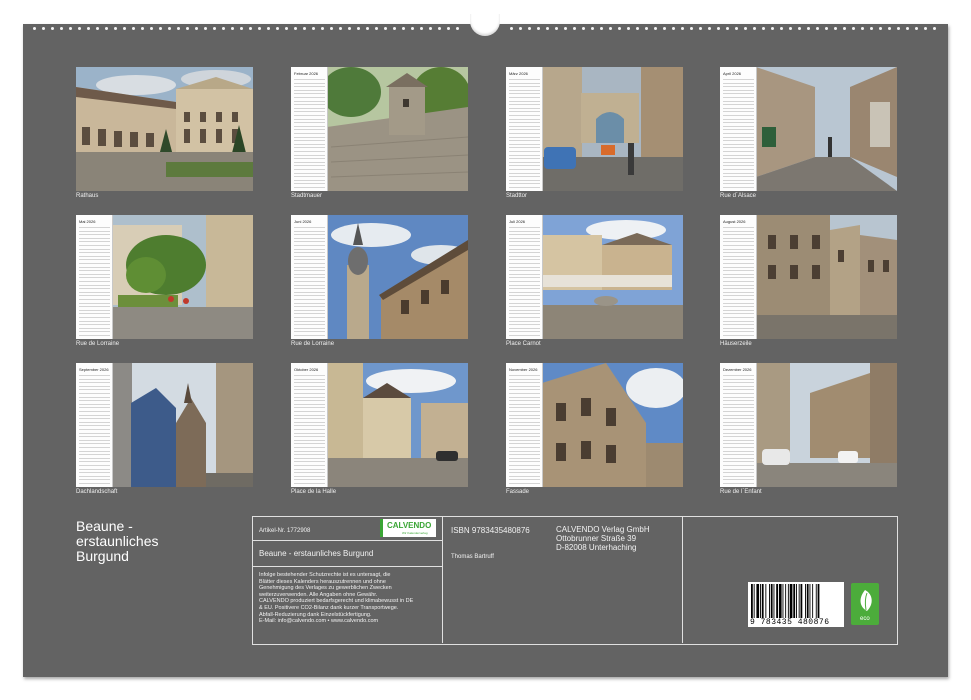 The width and height of the screenshot is (971, 700). What do you see at coordinates (379, 425) in the screenshot?
I see `page-thumbnail: Oktober 2026` at bounding box center [379, 425].